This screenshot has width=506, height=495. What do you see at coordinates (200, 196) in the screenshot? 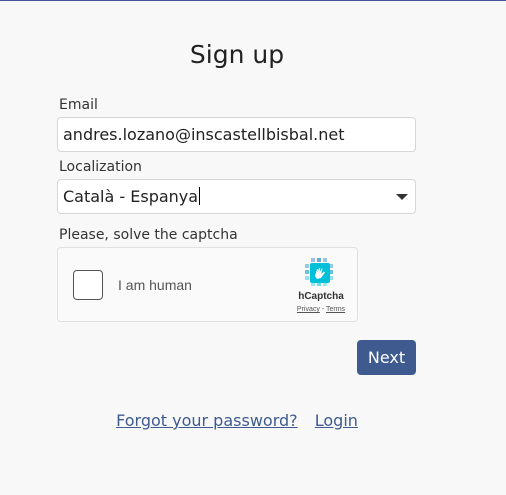
I see `text-cursor` at bounding box center [200, 196].